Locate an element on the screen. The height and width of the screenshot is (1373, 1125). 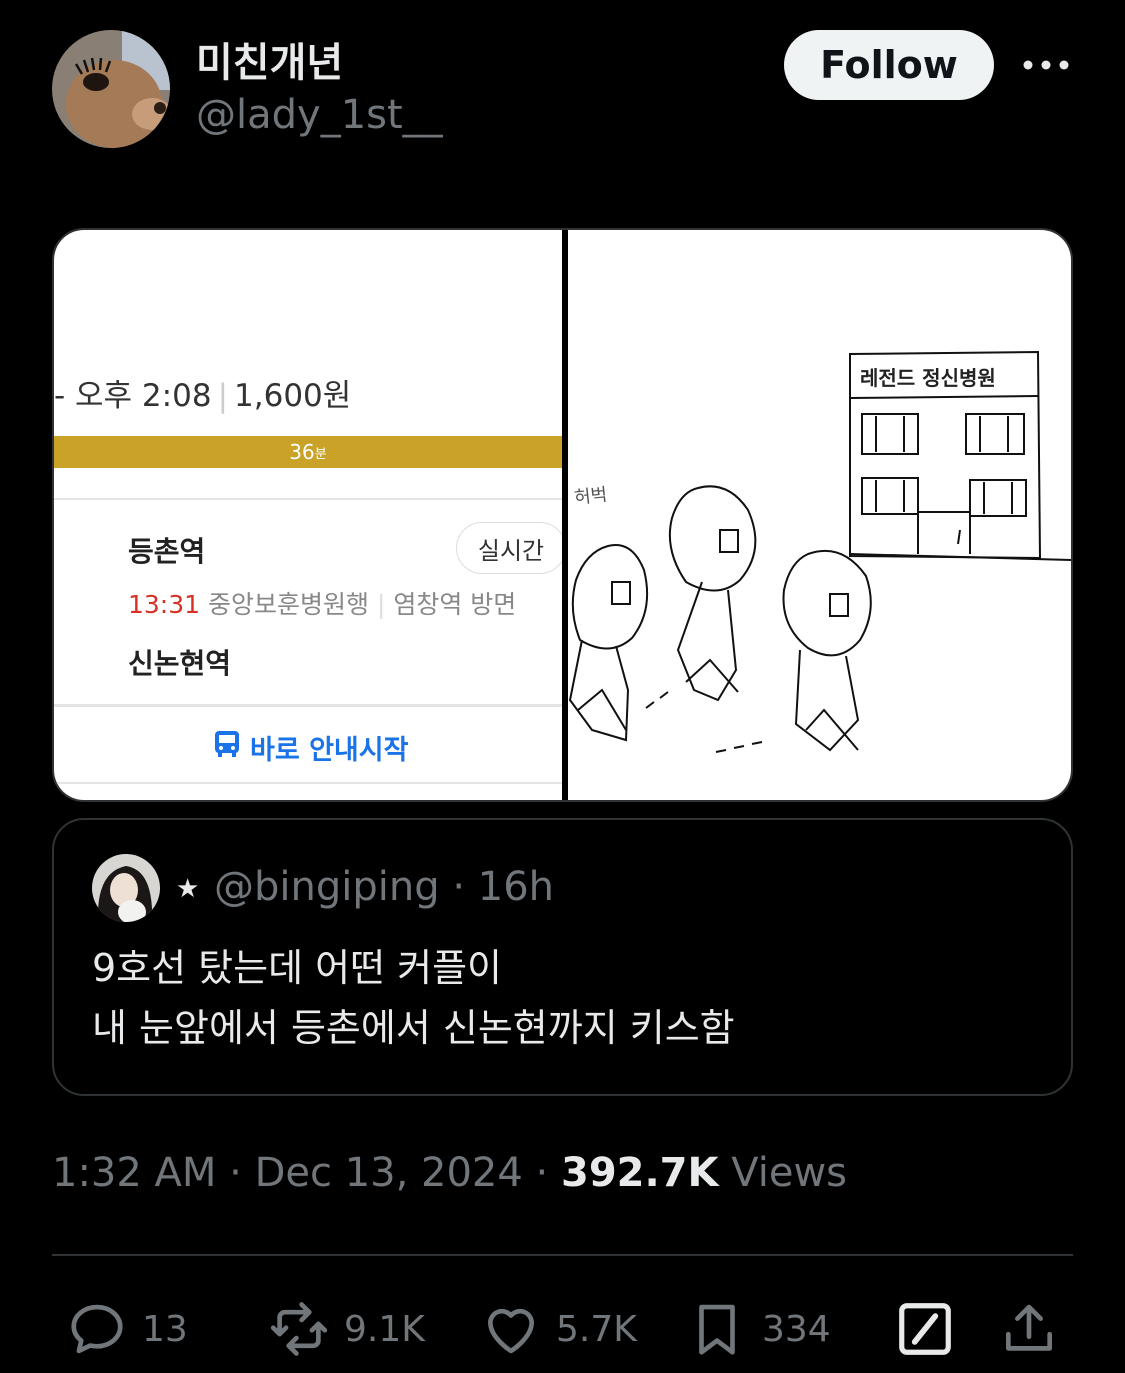
bus-icon is located at coordinates (227, 747).